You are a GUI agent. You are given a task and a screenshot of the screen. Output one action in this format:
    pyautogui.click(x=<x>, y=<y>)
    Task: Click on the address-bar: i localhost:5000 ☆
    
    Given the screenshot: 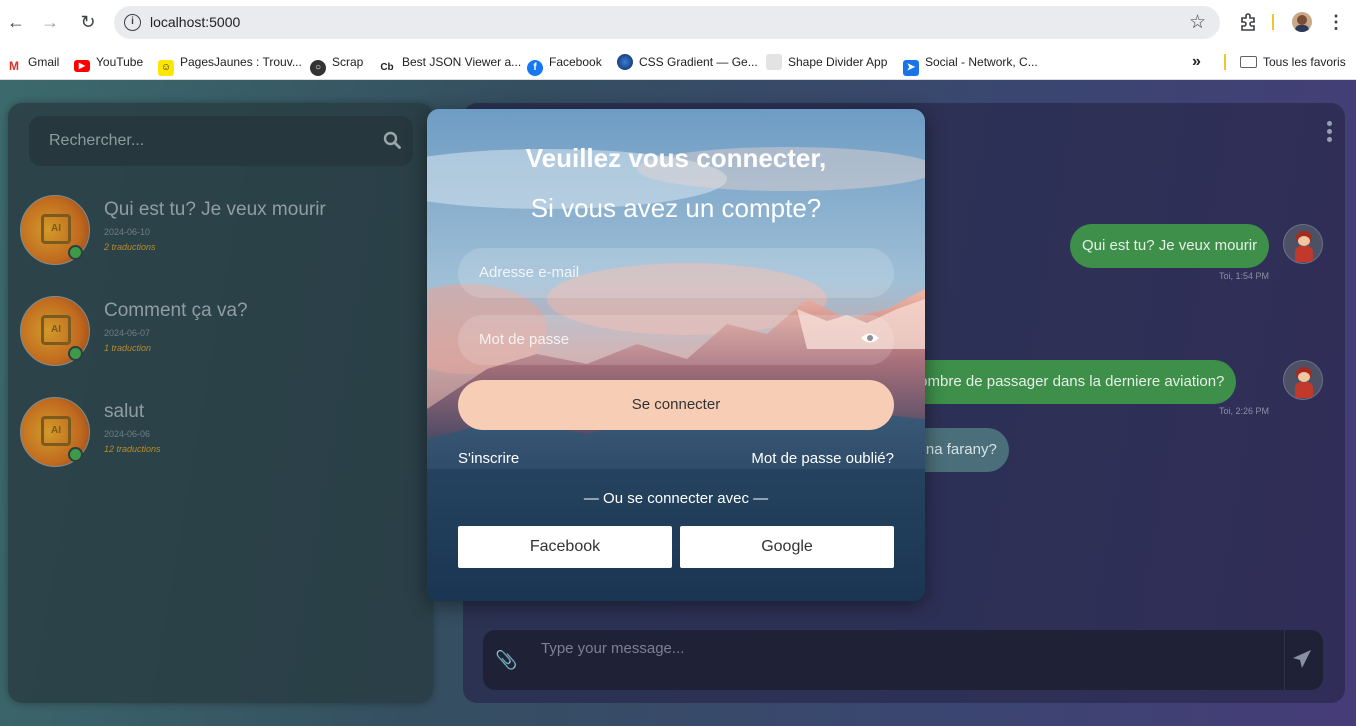 What is the action you would take?
    pyautogui.click(x=667, y=22)
    